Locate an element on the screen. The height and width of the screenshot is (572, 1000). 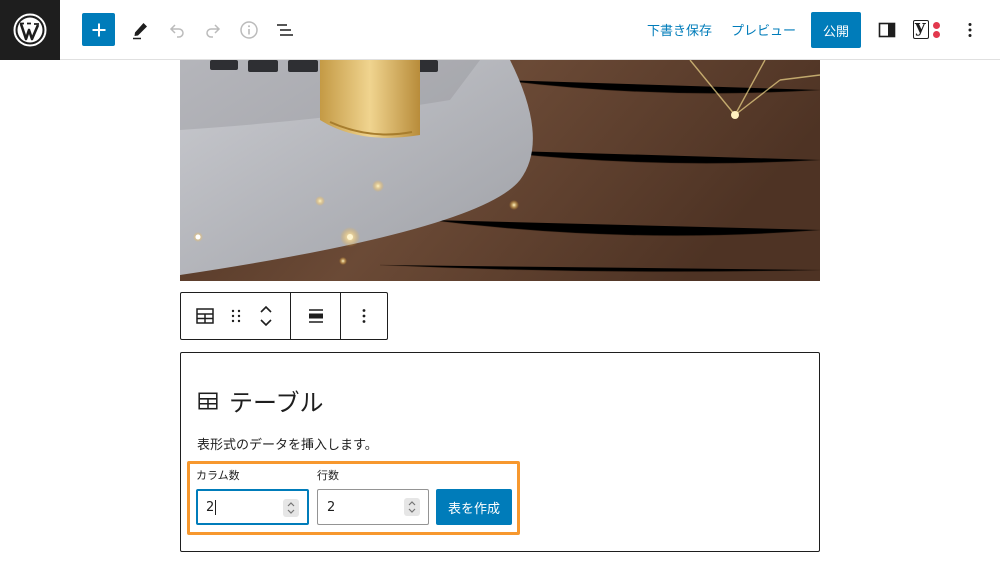
columns-spinner is located at coordinates (291, 508).